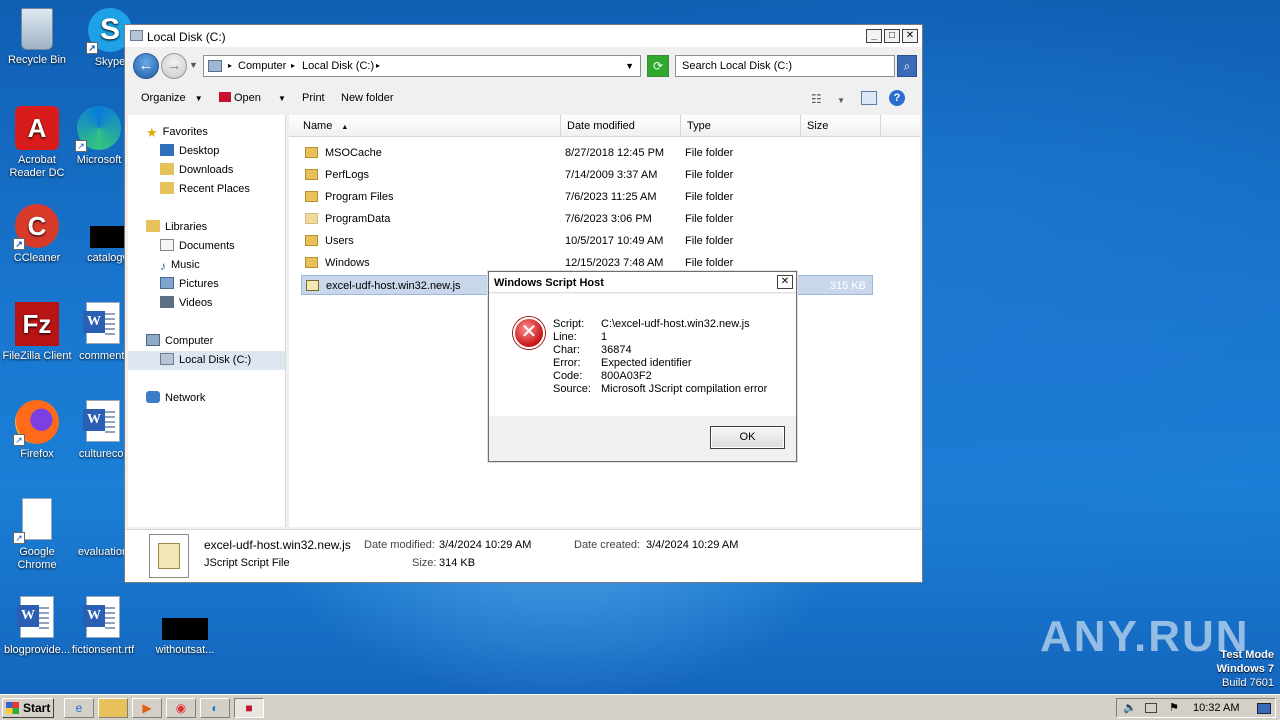  Describe the element at coordinates (215, 708) in the screenshot. I see `edge-taskbar-icon: ◐` at that location.